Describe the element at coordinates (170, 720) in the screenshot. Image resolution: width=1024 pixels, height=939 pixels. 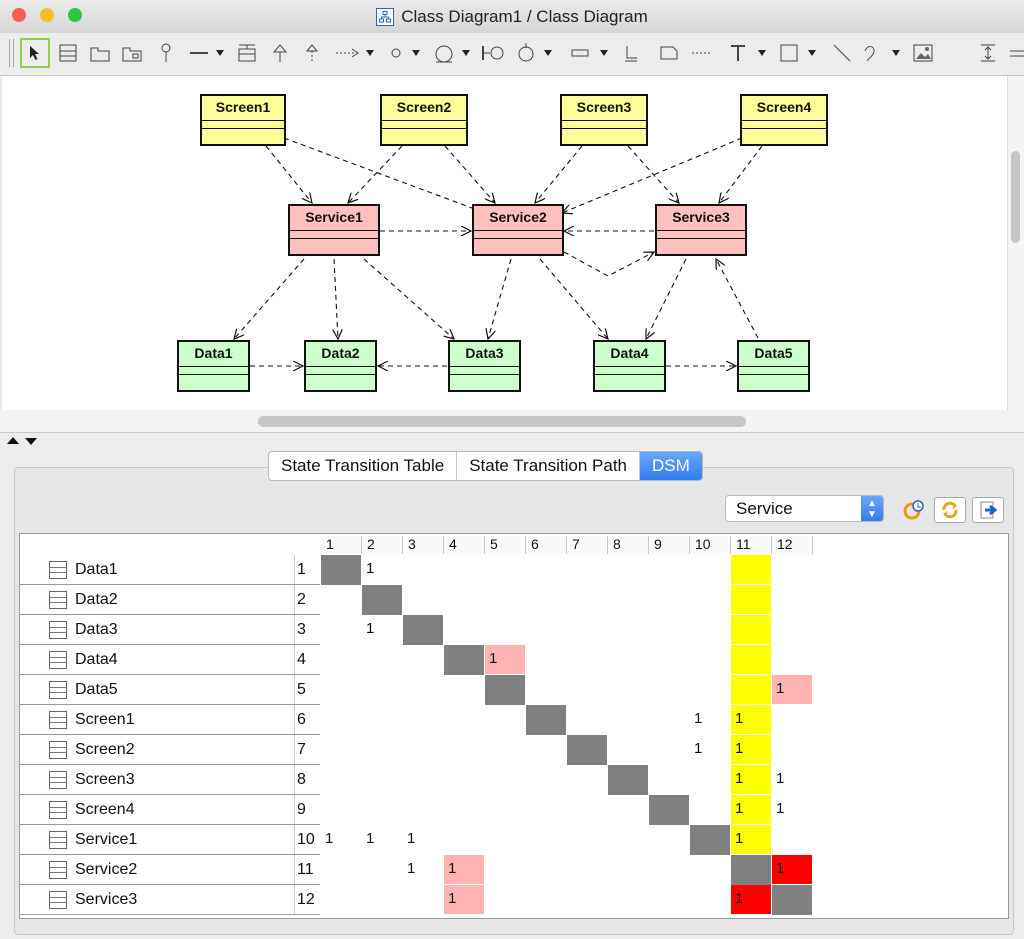
I see `dsm-row-header: Screen1 6` at that location.